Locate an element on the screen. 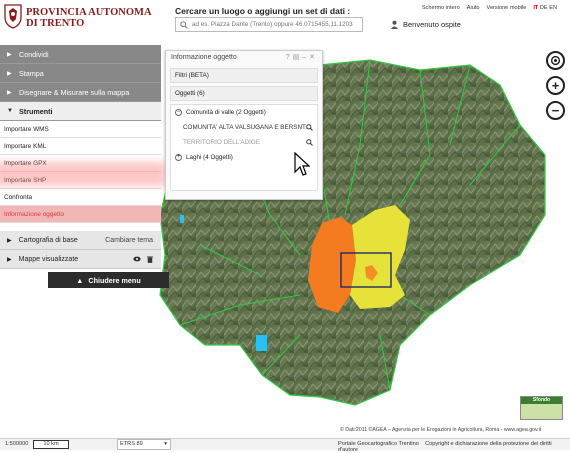 This screenshot has height=453, width=570. crs-select: ETRS 89 ▾ is located at coordinates (144, 444).